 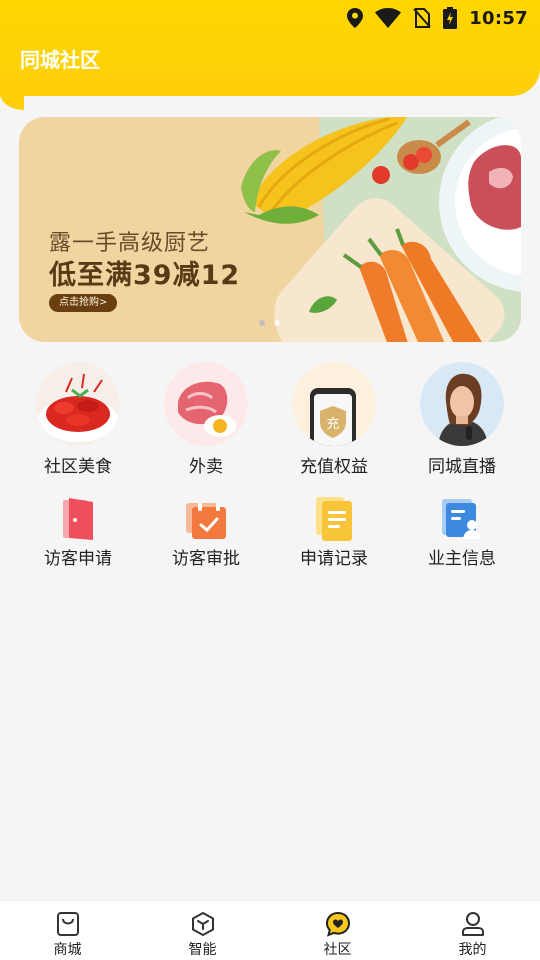 I want to click on tool-application-records: 申请记录, so click(x=334, y=532).